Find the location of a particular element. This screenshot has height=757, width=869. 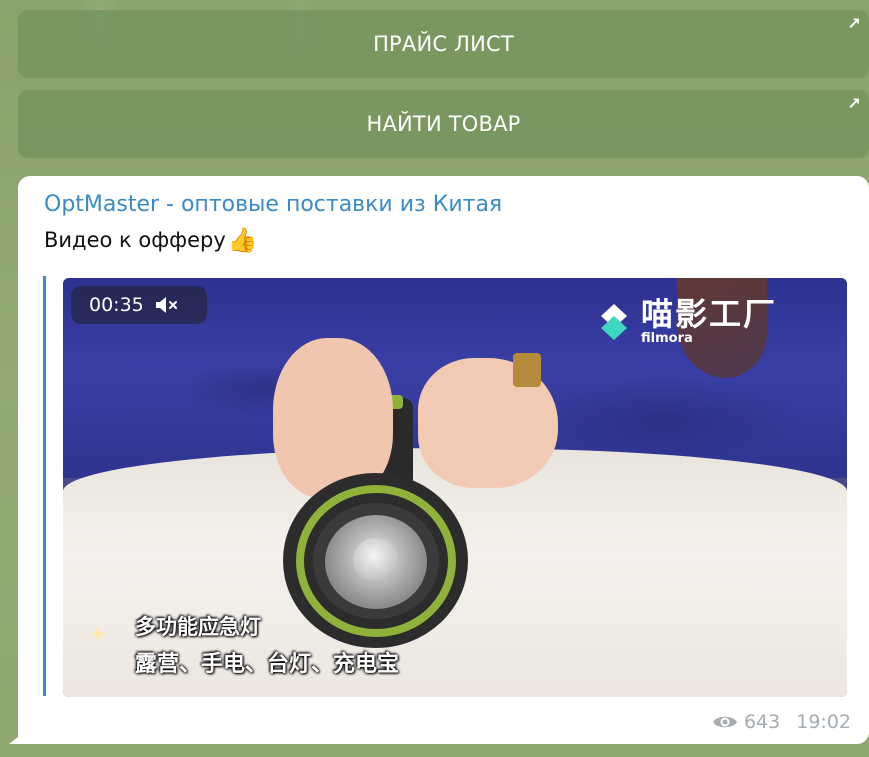

video-scene-watch is located at coordinates (527, 370).